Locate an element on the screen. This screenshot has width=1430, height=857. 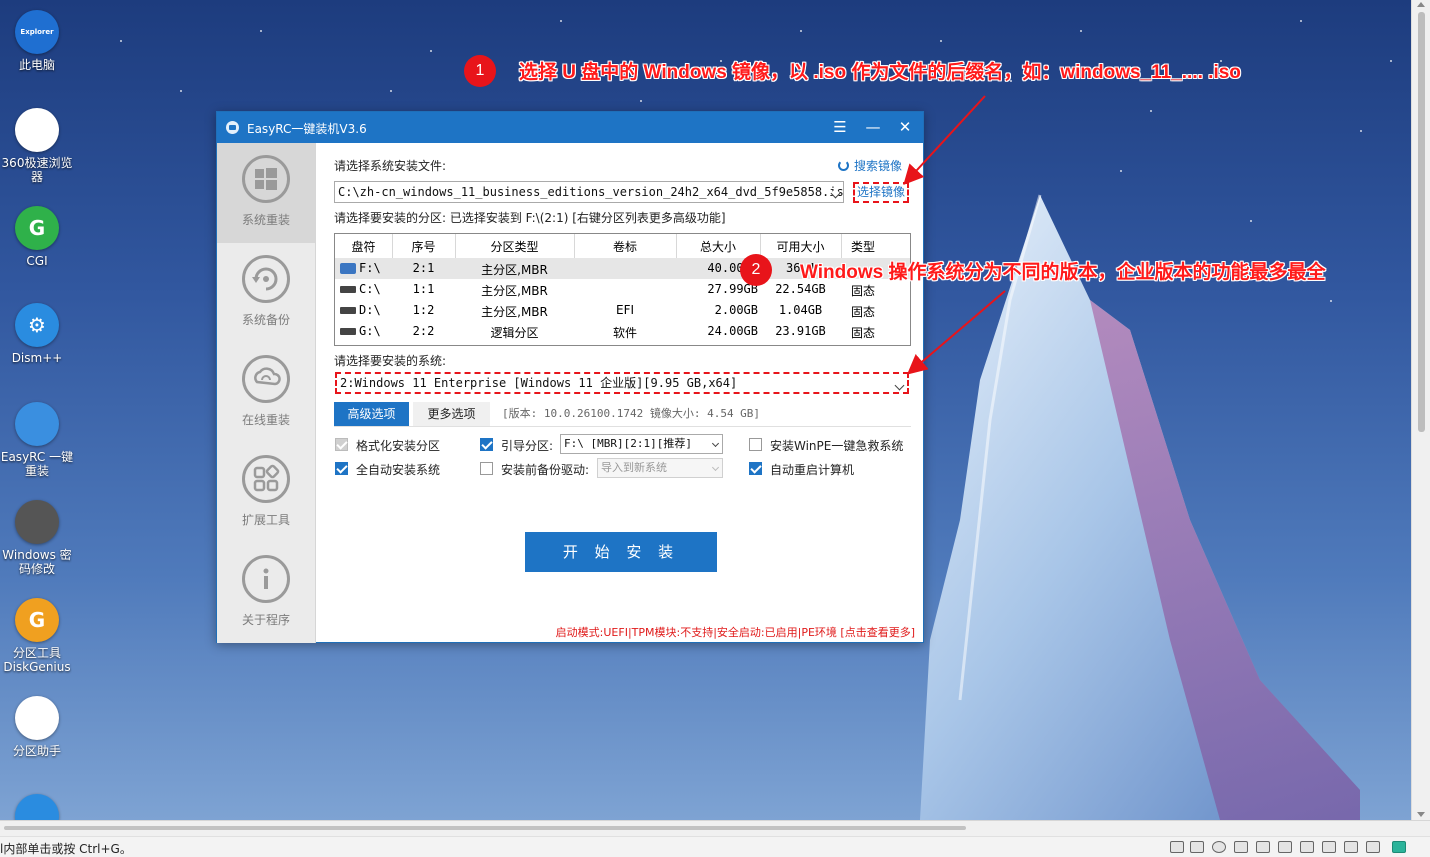
column-header: 分区类型 is located at coordinates (514, 246).